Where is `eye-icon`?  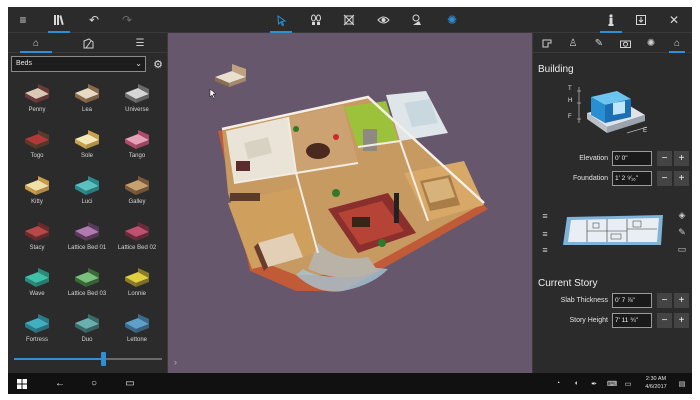 eye-icon is located at coordinates (383, 20).